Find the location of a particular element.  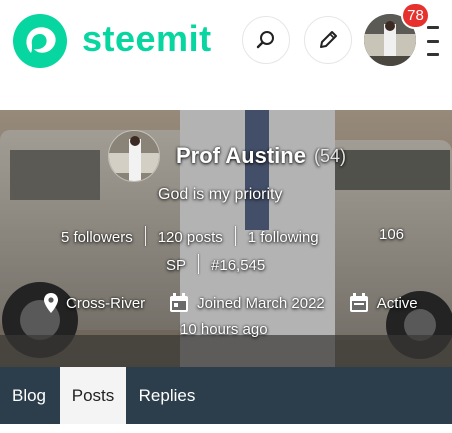

posts-count: 120 posts is located at coordinates (190, 237).